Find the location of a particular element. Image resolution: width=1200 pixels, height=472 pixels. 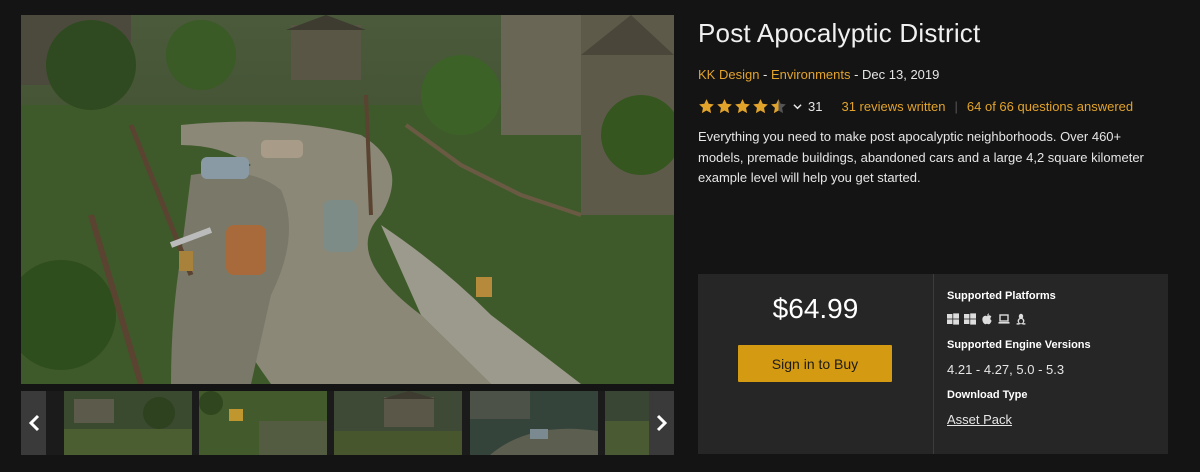

rating-count: 31 is located at coordinates (815, 106).